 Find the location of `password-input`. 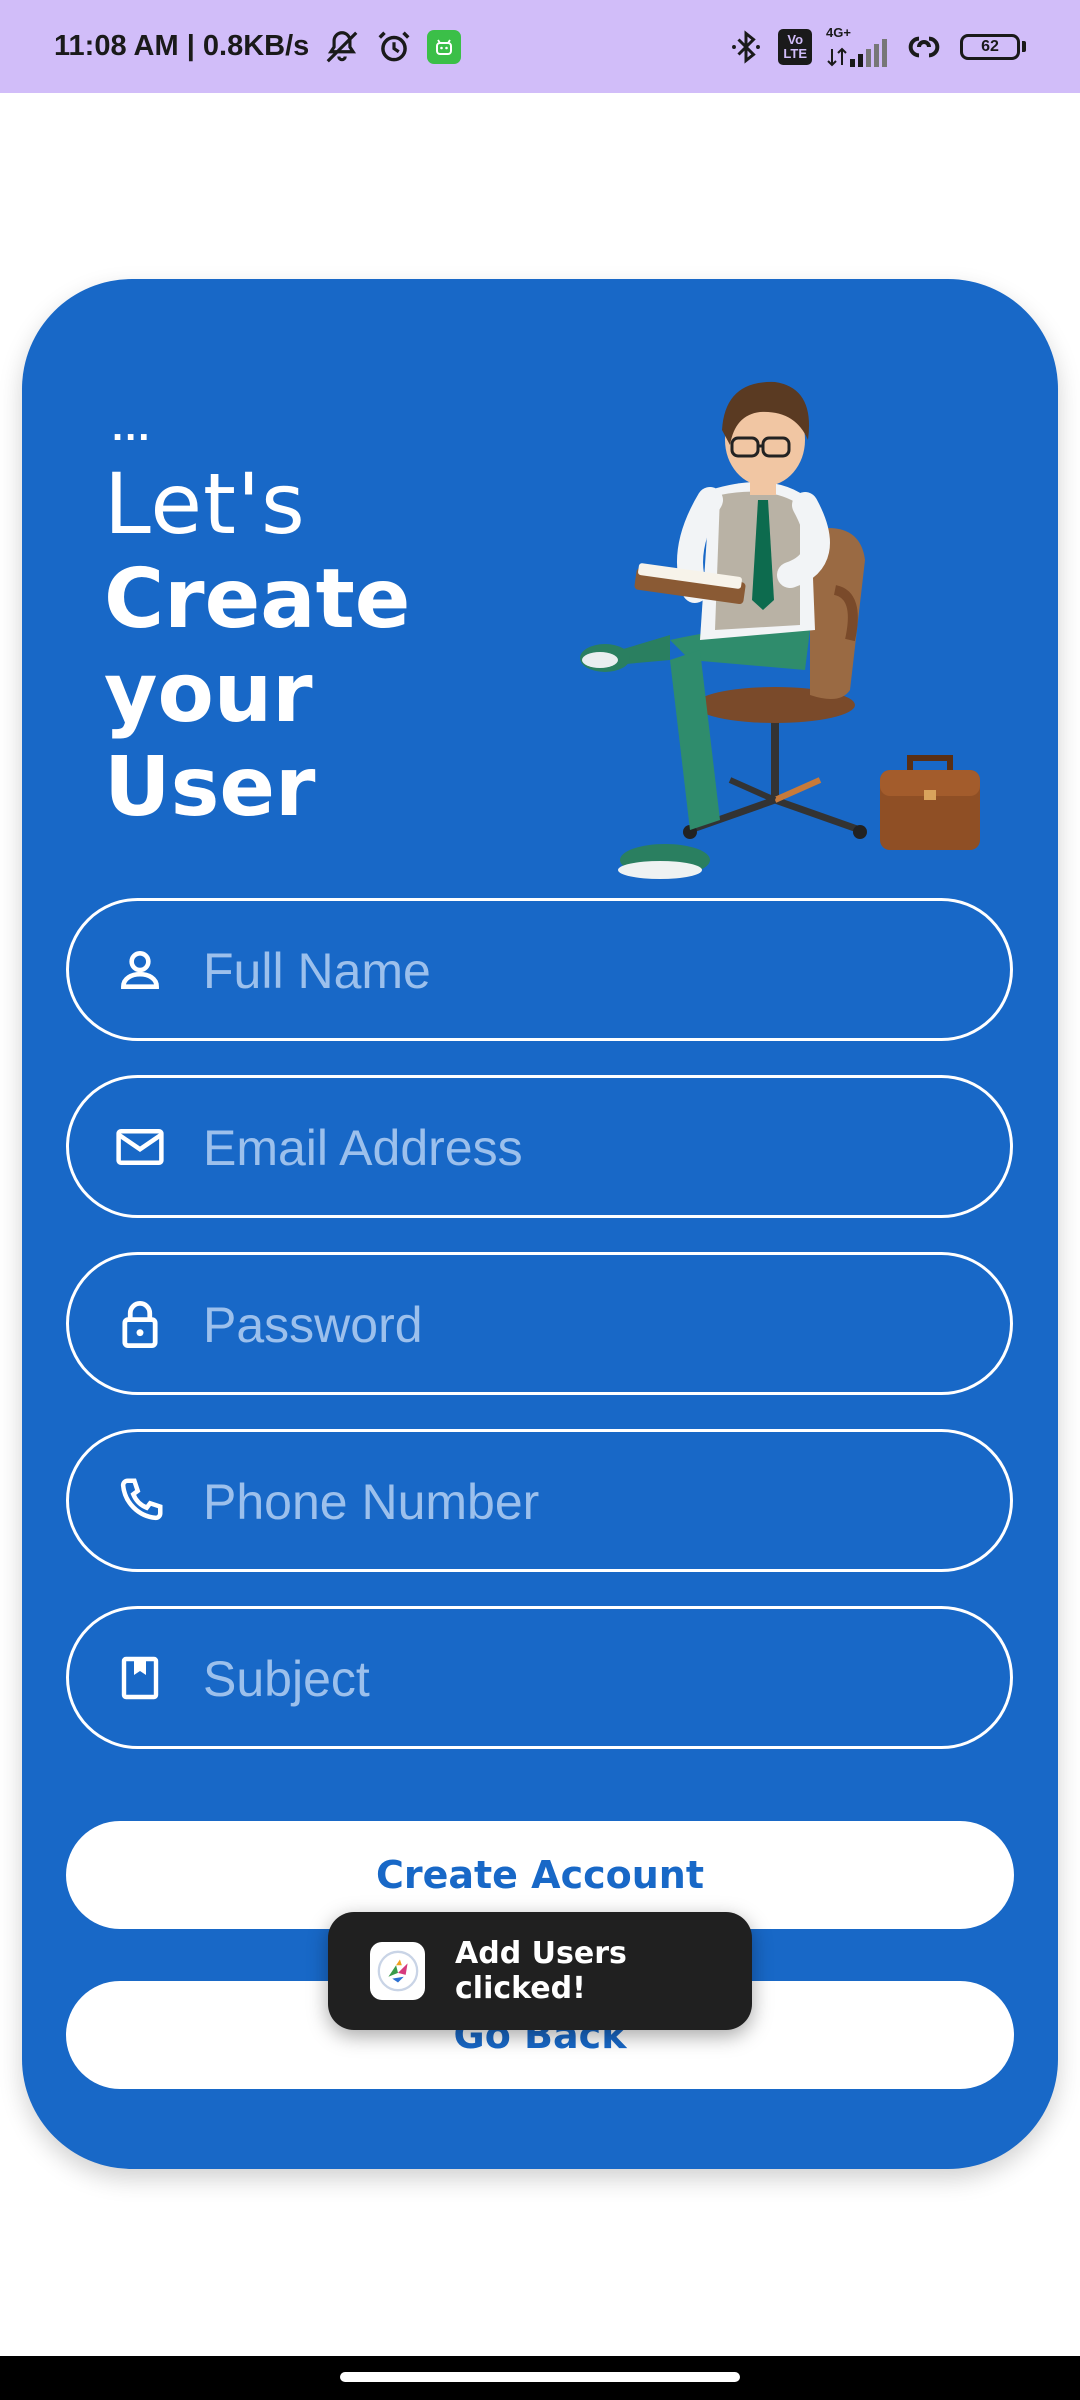

password-input is located at coordinates (593, 1324).